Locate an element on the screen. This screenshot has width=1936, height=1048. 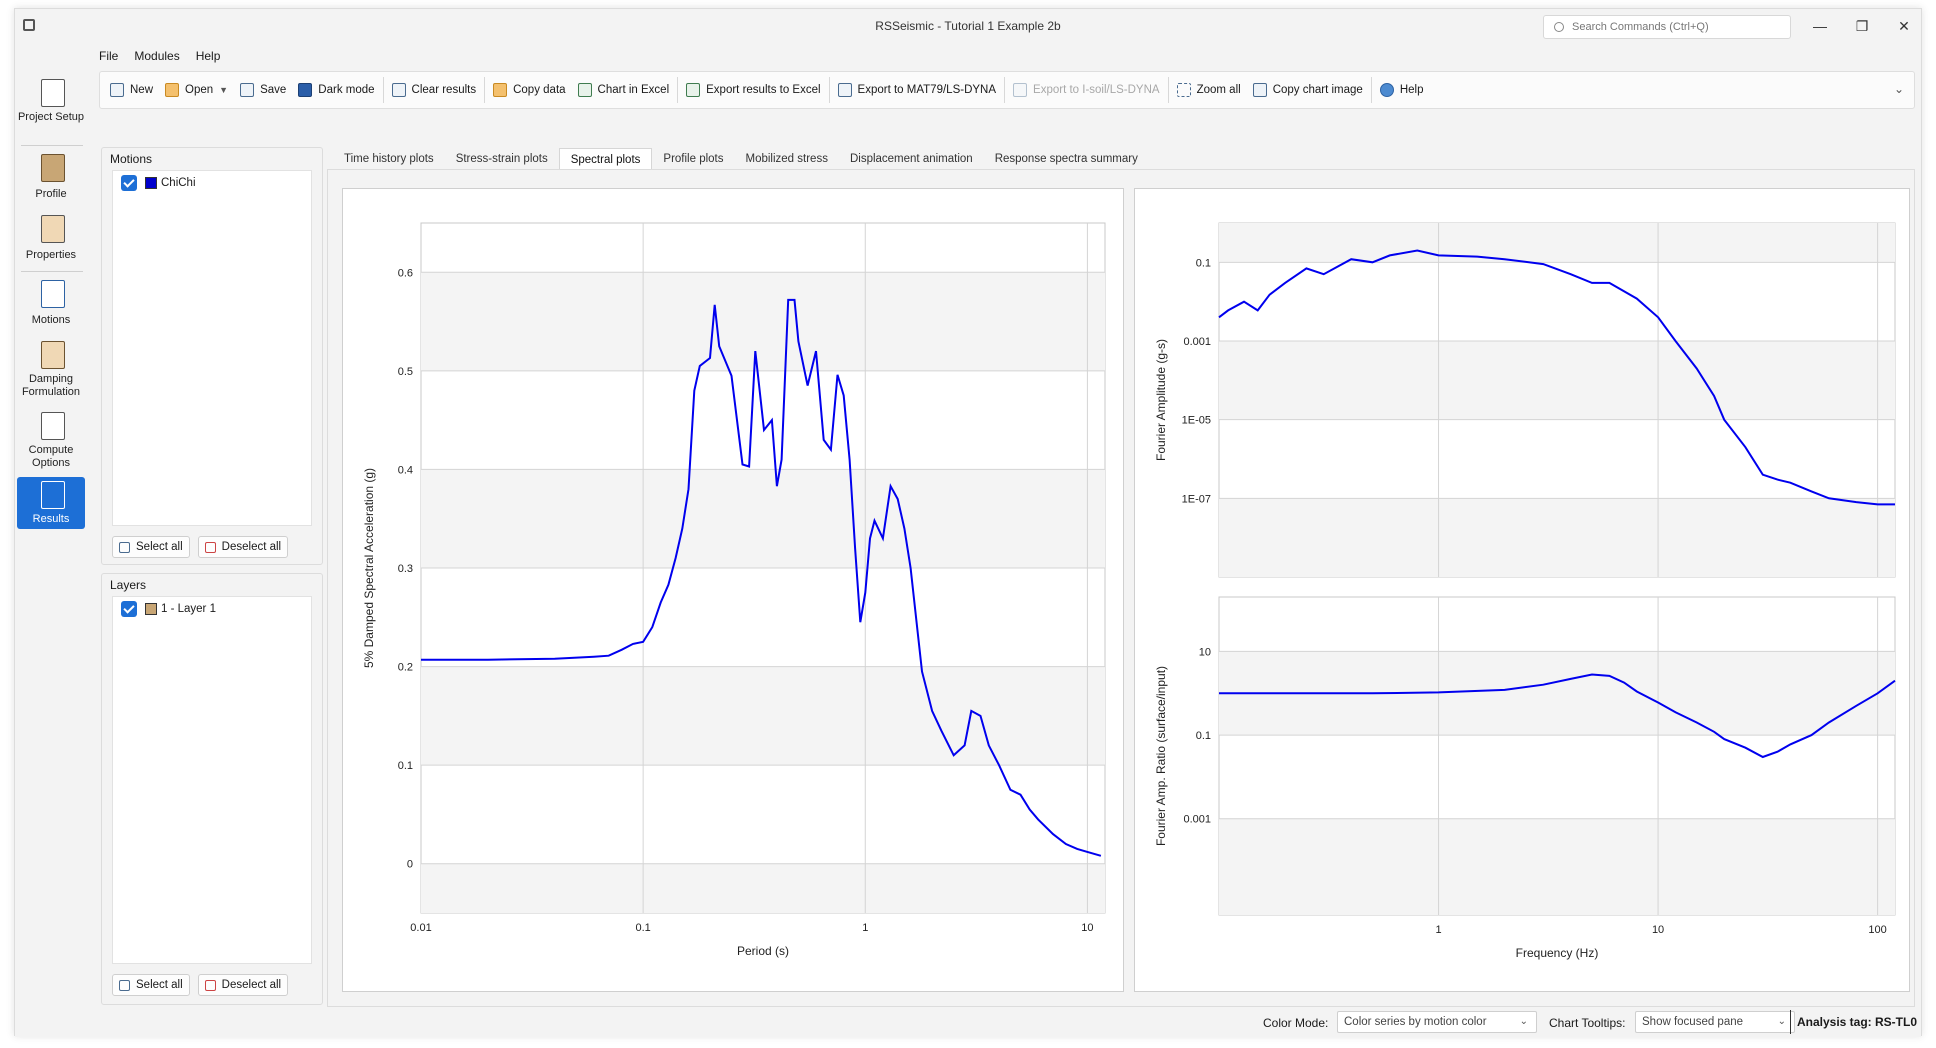
layers-panel-title: Layers is located at coordinates (128, 585).